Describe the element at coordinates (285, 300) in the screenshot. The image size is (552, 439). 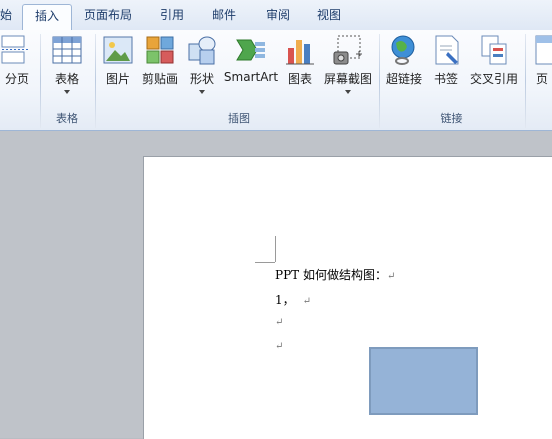
I see `paragraph-text: 1，` at that location.